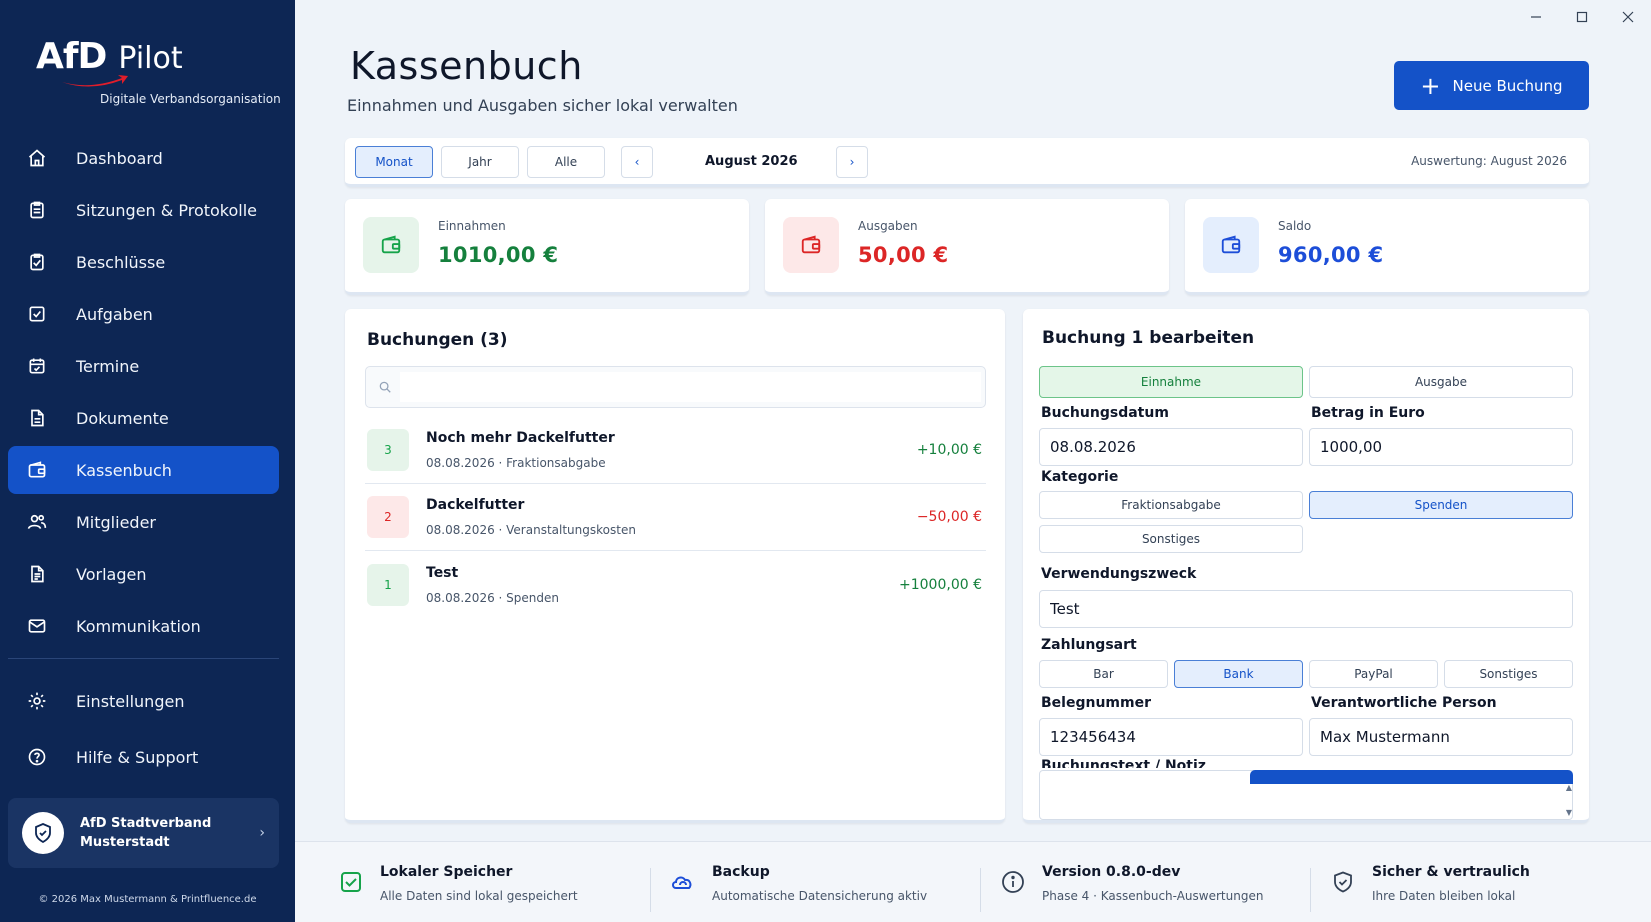 This screenshot has width=1651, height=922. Describe the element at coordinates (1508, 674) in the screenshot. I see `payment-sonstiges: Sonstiges` at that location.